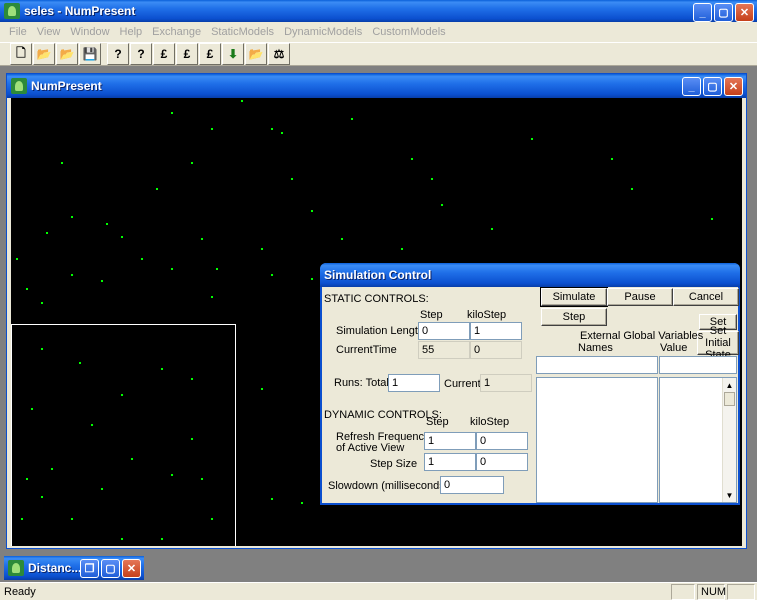 This screenshot has height=600, width=757. Describe the element at coordinates (414, 383) in the screenshot. I see `runs-total-input: 1` at that location.